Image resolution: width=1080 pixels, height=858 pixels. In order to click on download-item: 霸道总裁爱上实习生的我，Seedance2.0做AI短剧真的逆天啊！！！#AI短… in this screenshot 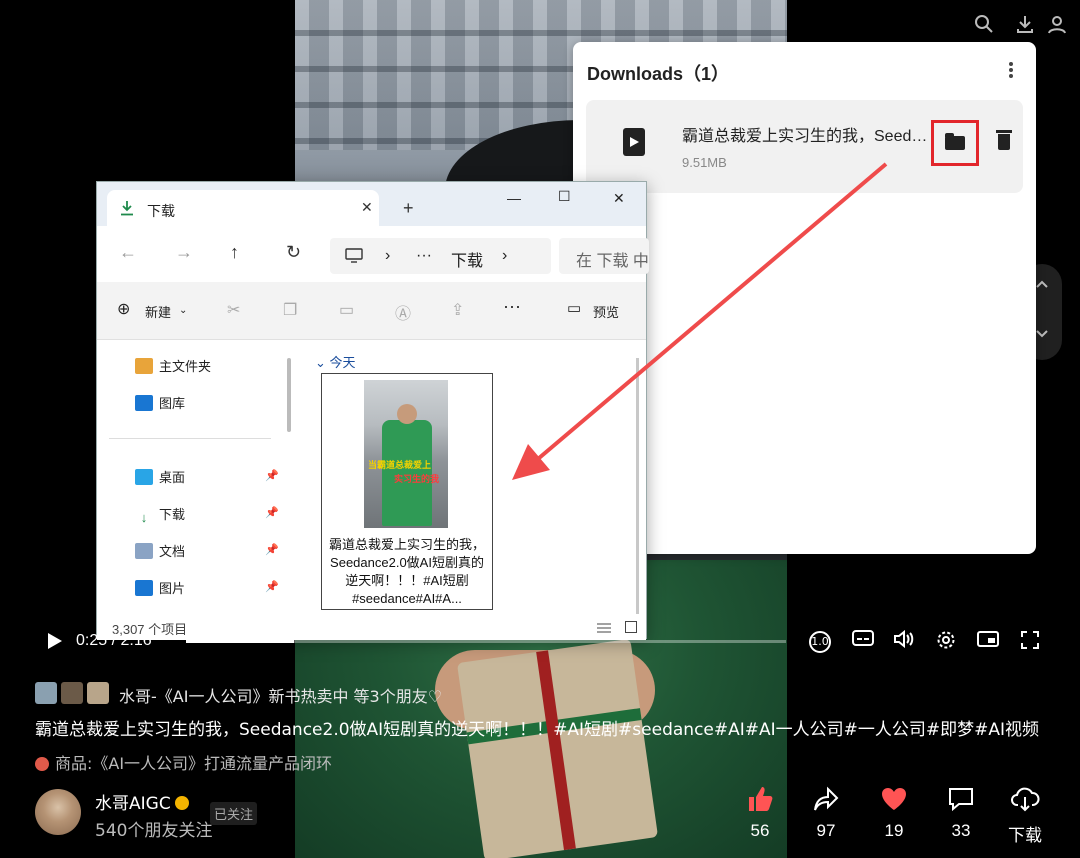, I will do `click(804, 146)`.